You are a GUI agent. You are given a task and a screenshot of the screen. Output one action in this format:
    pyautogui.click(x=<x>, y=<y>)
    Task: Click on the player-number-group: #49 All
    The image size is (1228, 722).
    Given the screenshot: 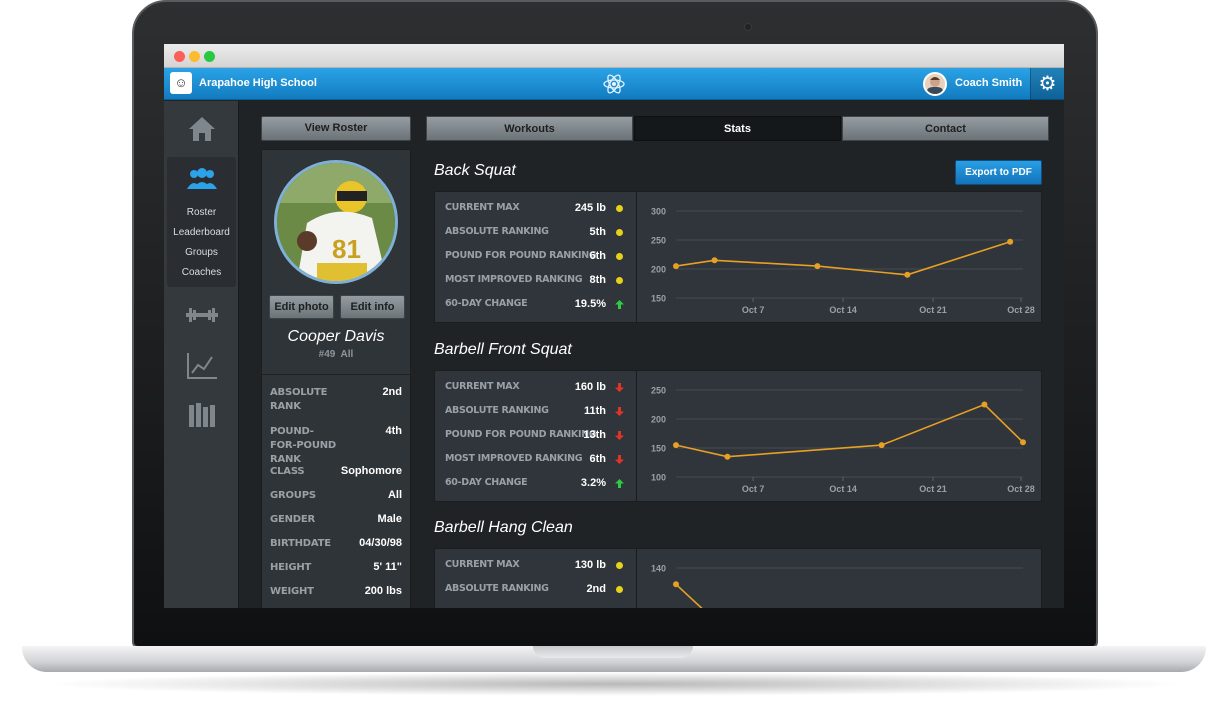 What is the action you would take?
    pyautogui.click(x=336, y=354)
    